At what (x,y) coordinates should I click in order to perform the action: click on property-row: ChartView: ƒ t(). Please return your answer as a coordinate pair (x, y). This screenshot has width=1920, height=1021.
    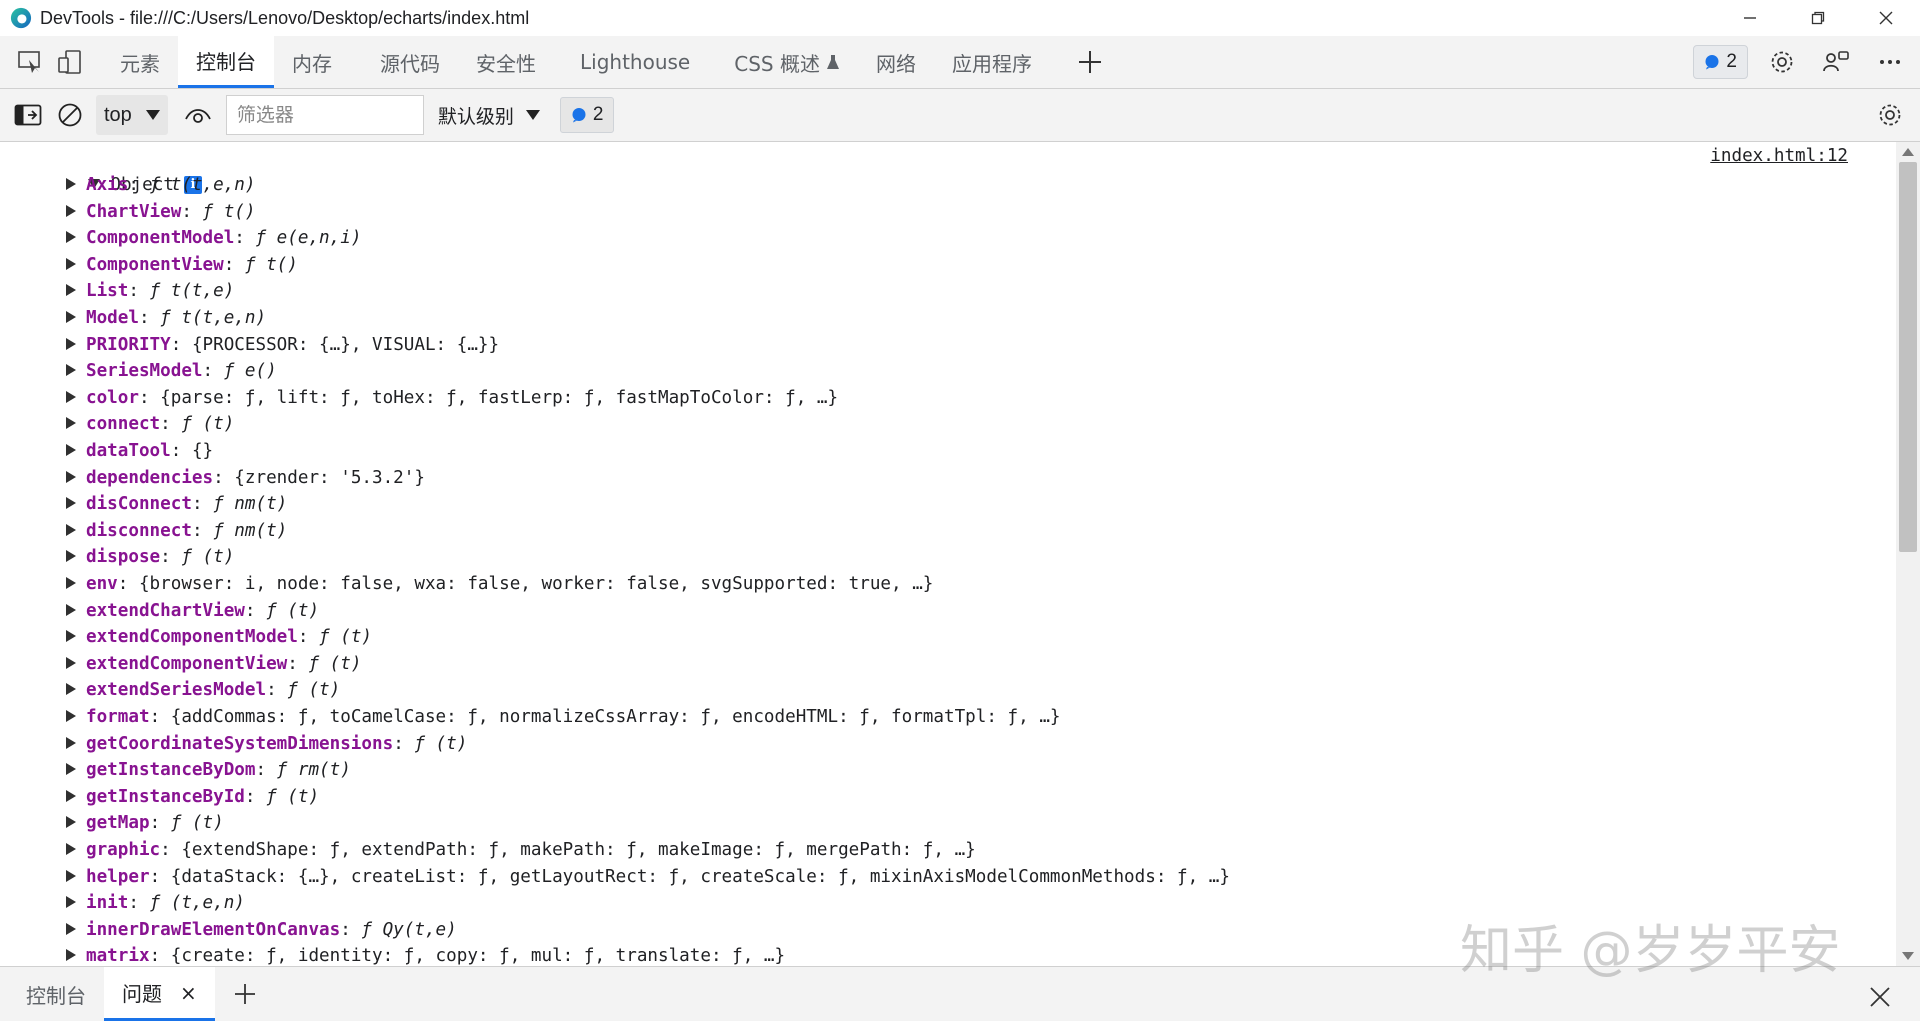
    Looking at the image, I should click on (161, 212).